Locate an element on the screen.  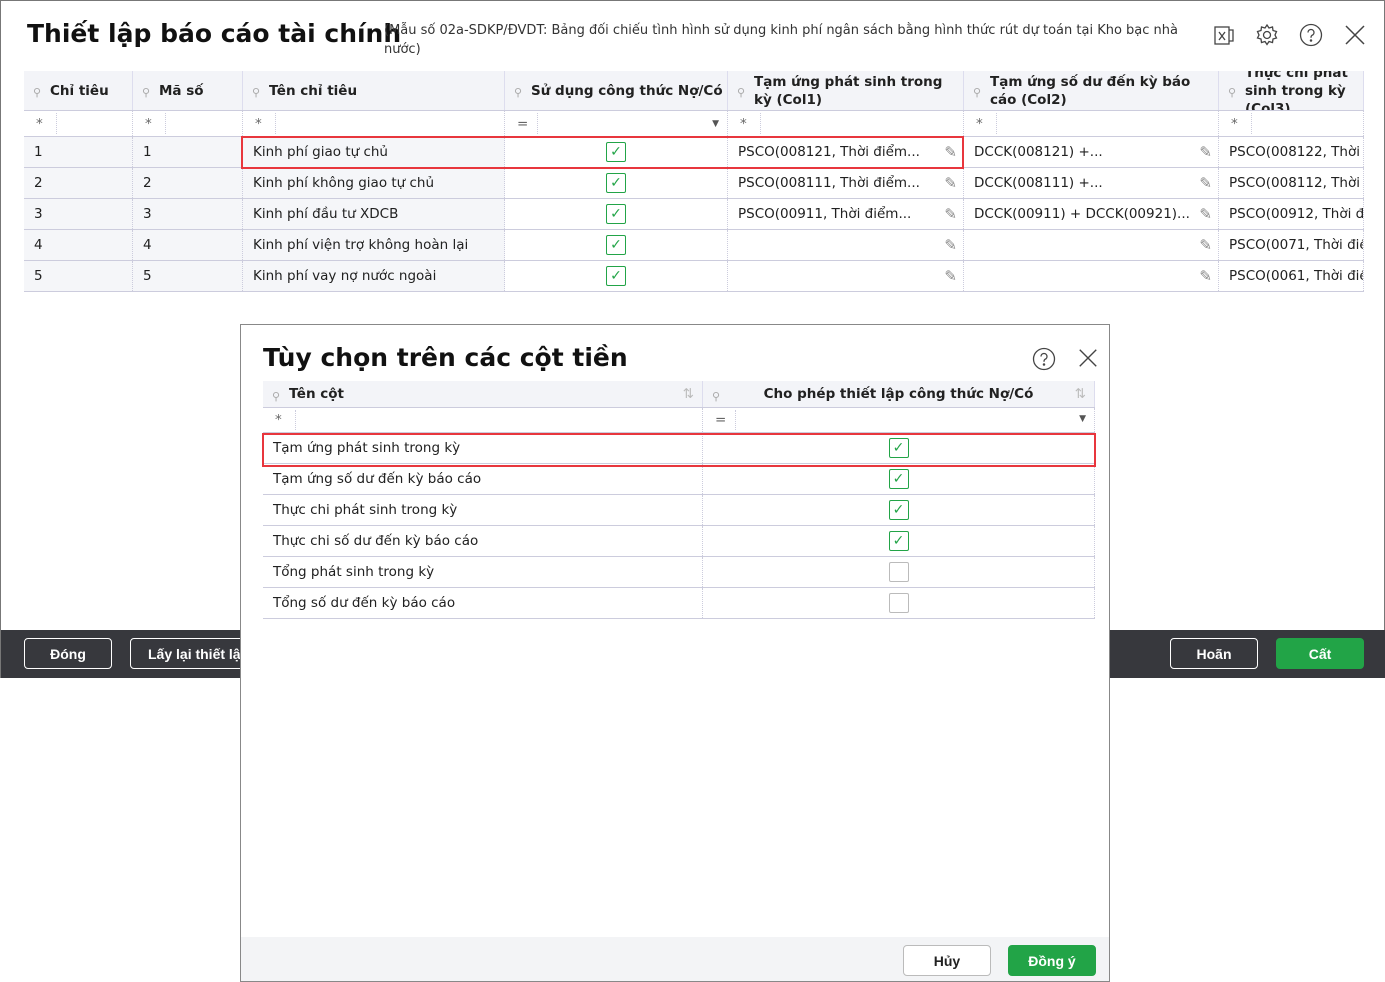
column-header: ⚲ Tên chỉ tiêu is located at coordinates (374, 90).